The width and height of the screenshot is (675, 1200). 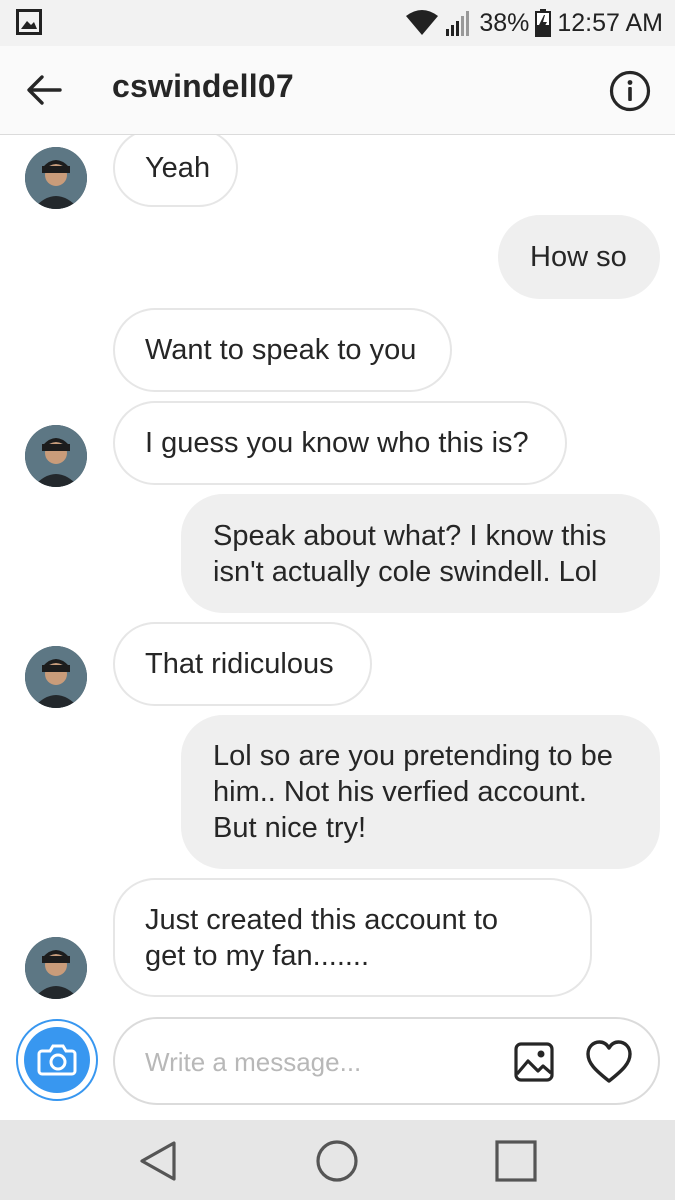 I want to click on message-bubble-incoming: Yeah, so click(x=175, y=171).